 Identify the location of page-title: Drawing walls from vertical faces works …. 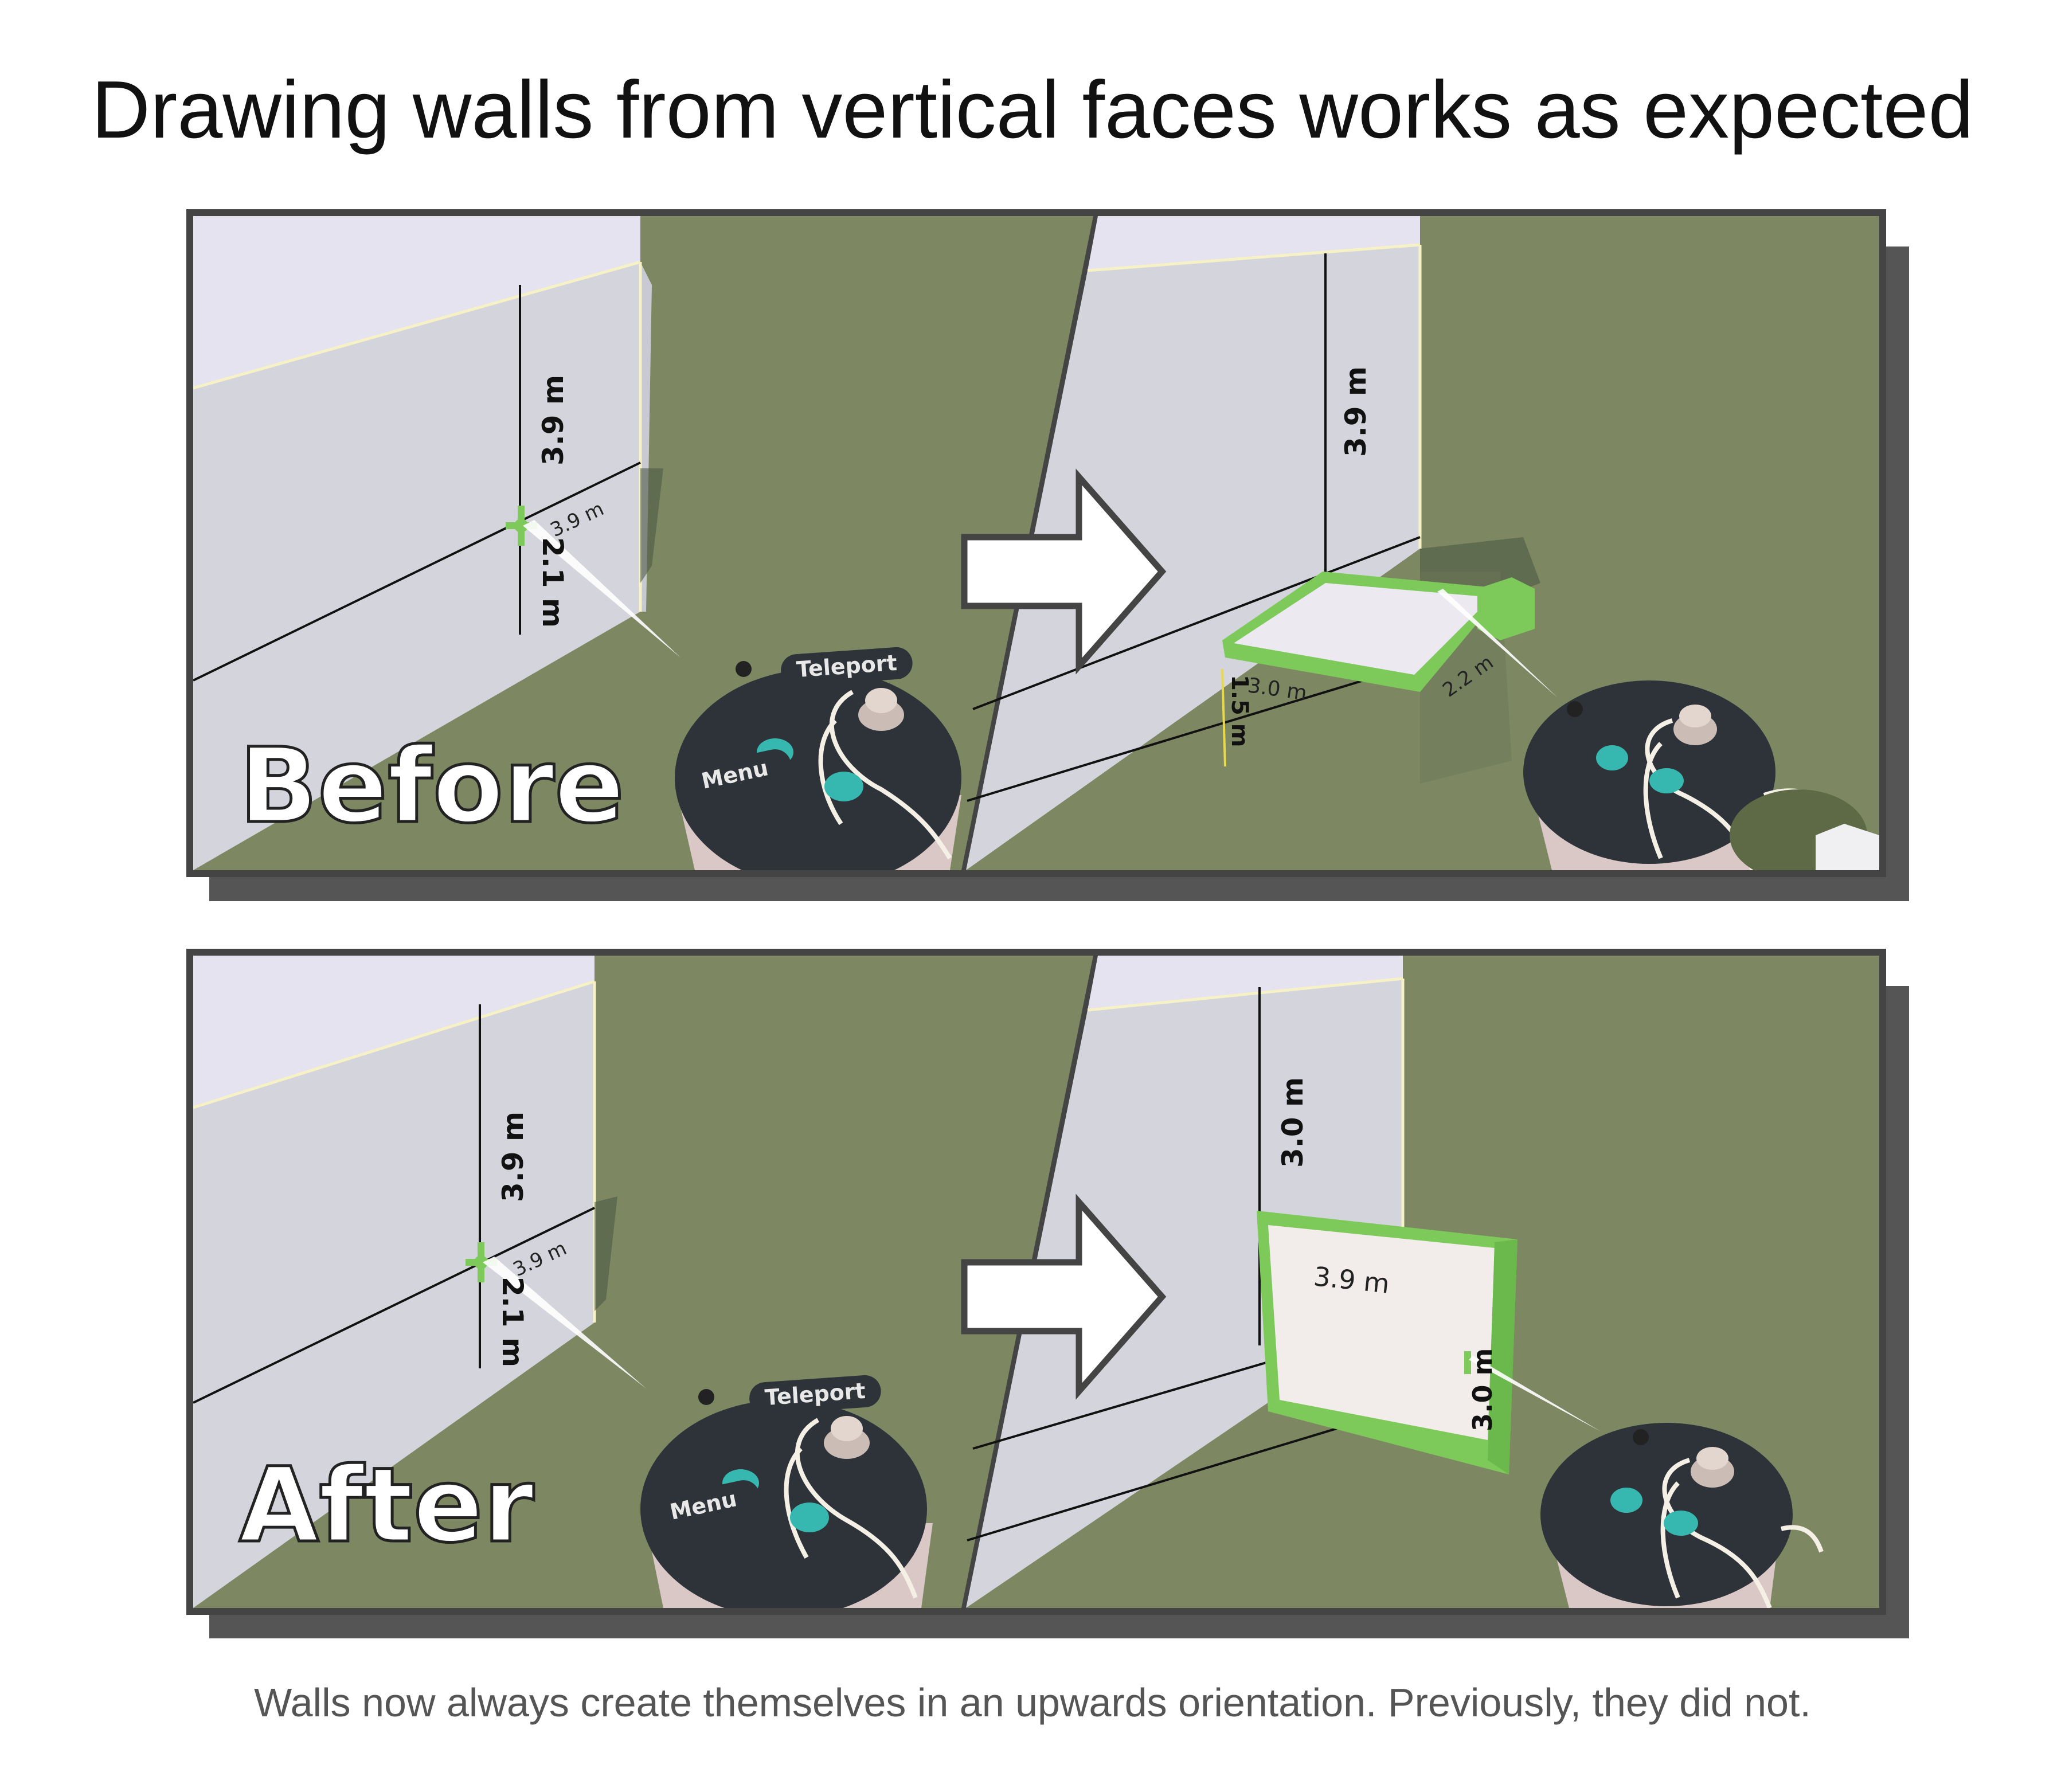
(1032, 109).